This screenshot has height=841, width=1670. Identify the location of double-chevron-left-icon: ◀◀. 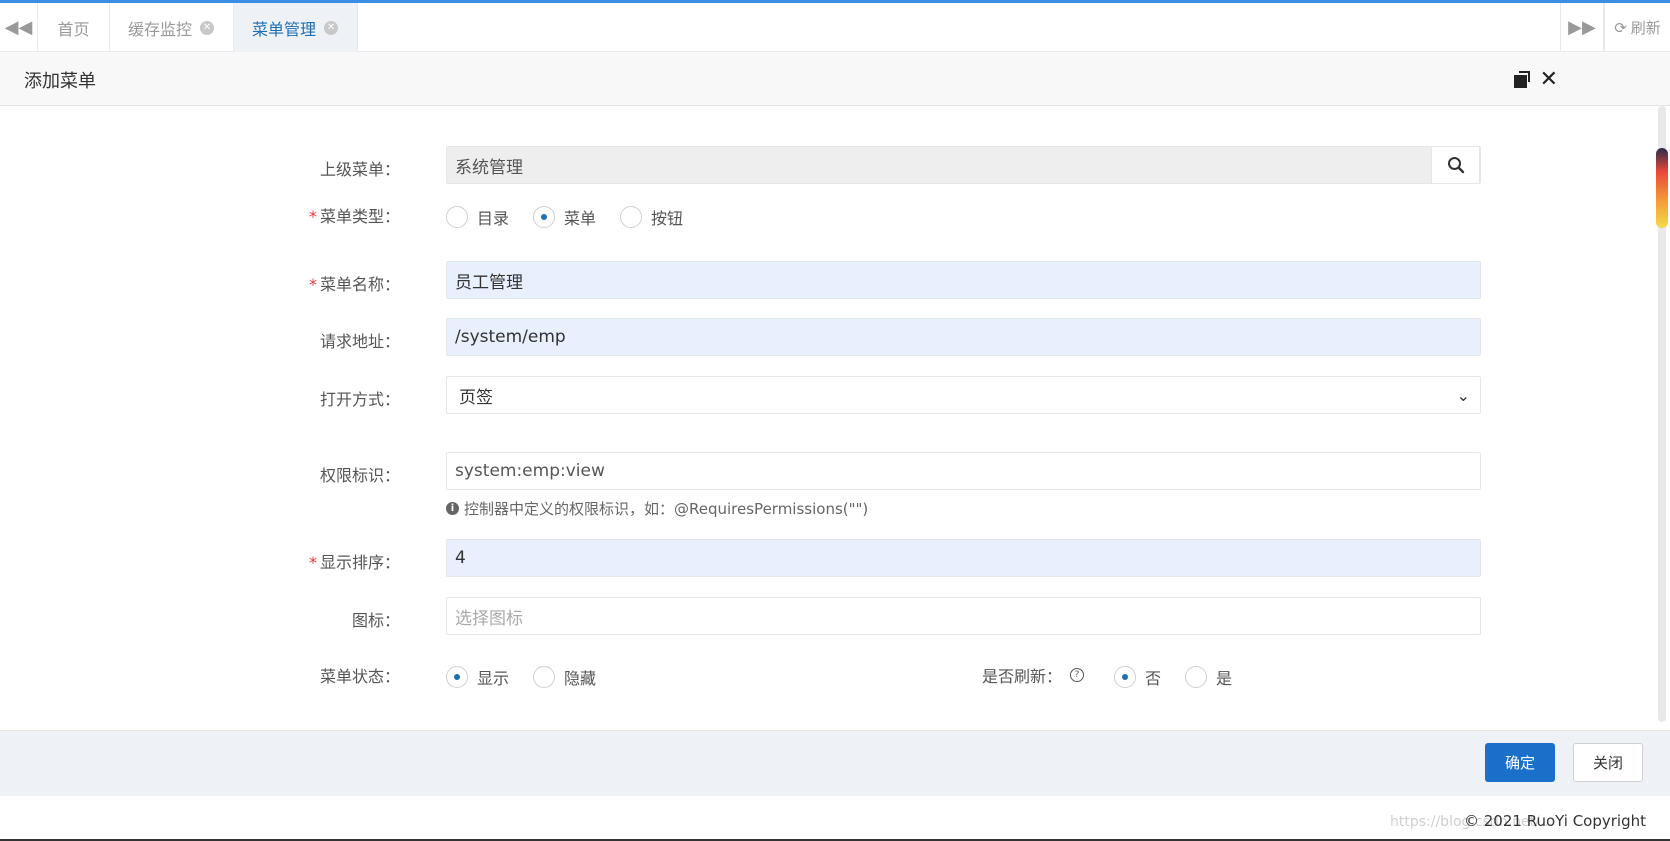
(18, 27).